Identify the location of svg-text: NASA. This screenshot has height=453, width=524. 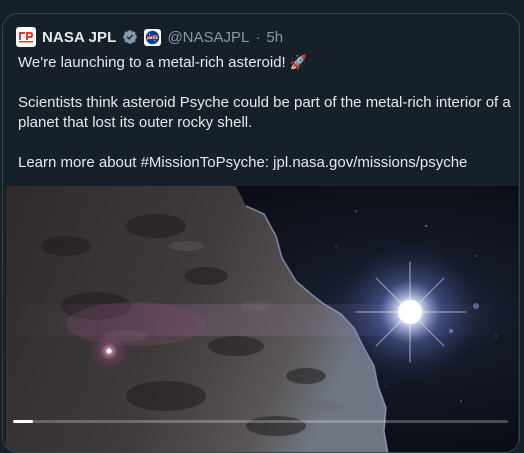
(153, 38).